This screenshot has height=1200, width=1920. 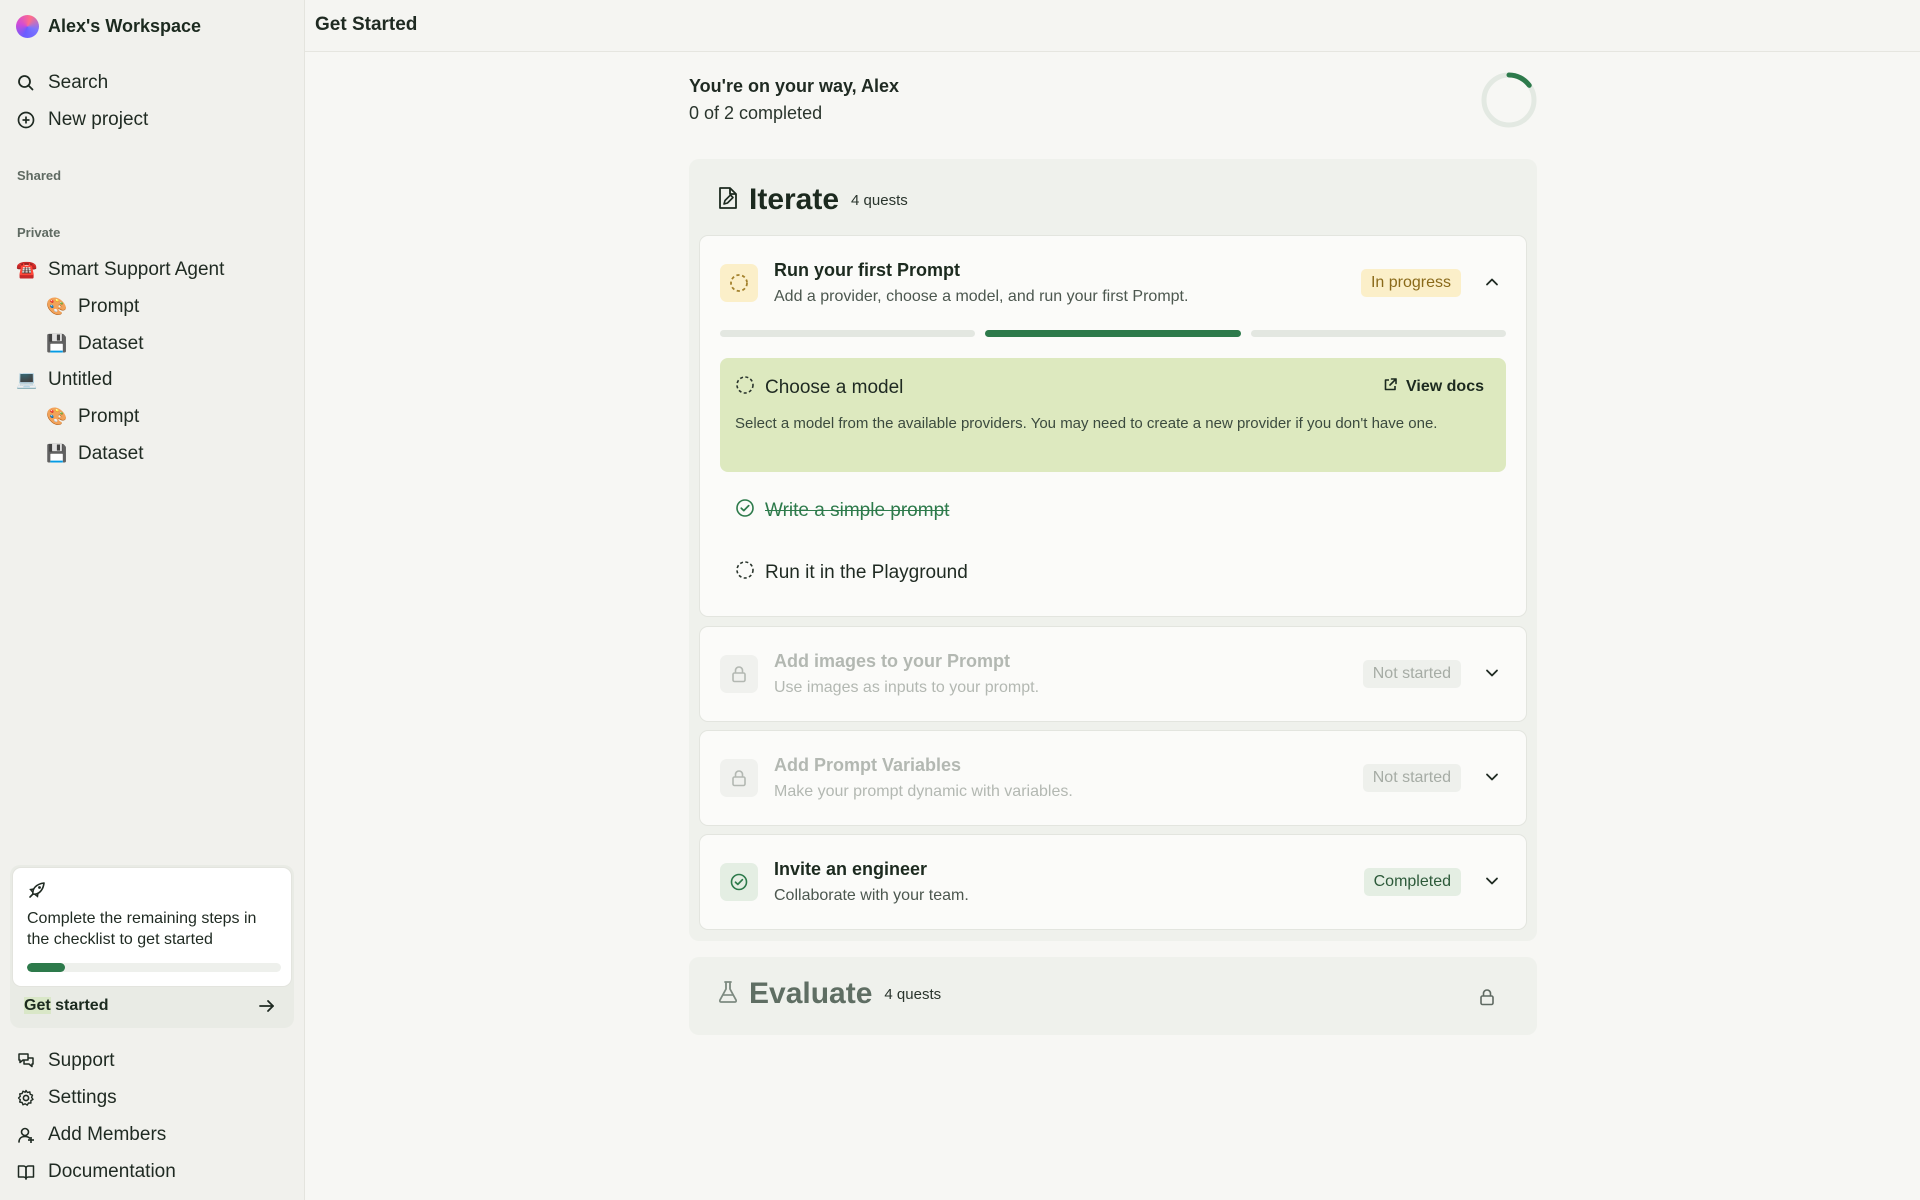 What do you see at coordinates (739, 283) in the screenshot?
I see `in-progress-icon` at bounding box center [739, 283].